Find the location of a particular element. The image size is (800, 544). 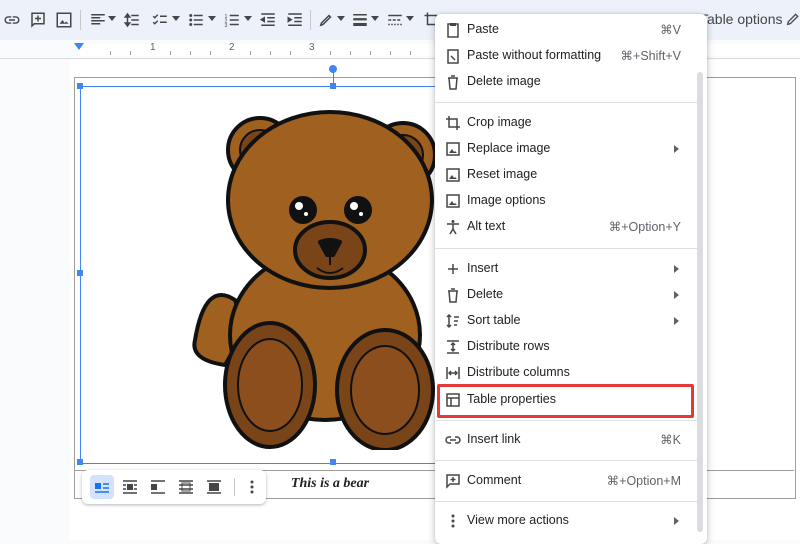

rotation-handle is located at coordinates (333, 69).